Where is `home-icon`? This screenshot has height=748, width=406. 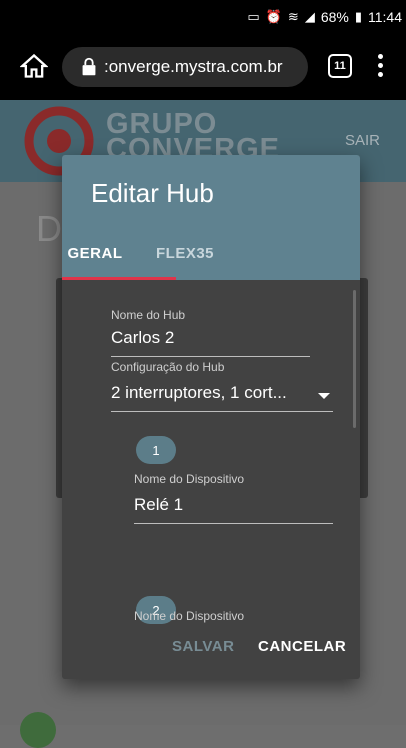
home-icon is located at coordinates (34, 66).